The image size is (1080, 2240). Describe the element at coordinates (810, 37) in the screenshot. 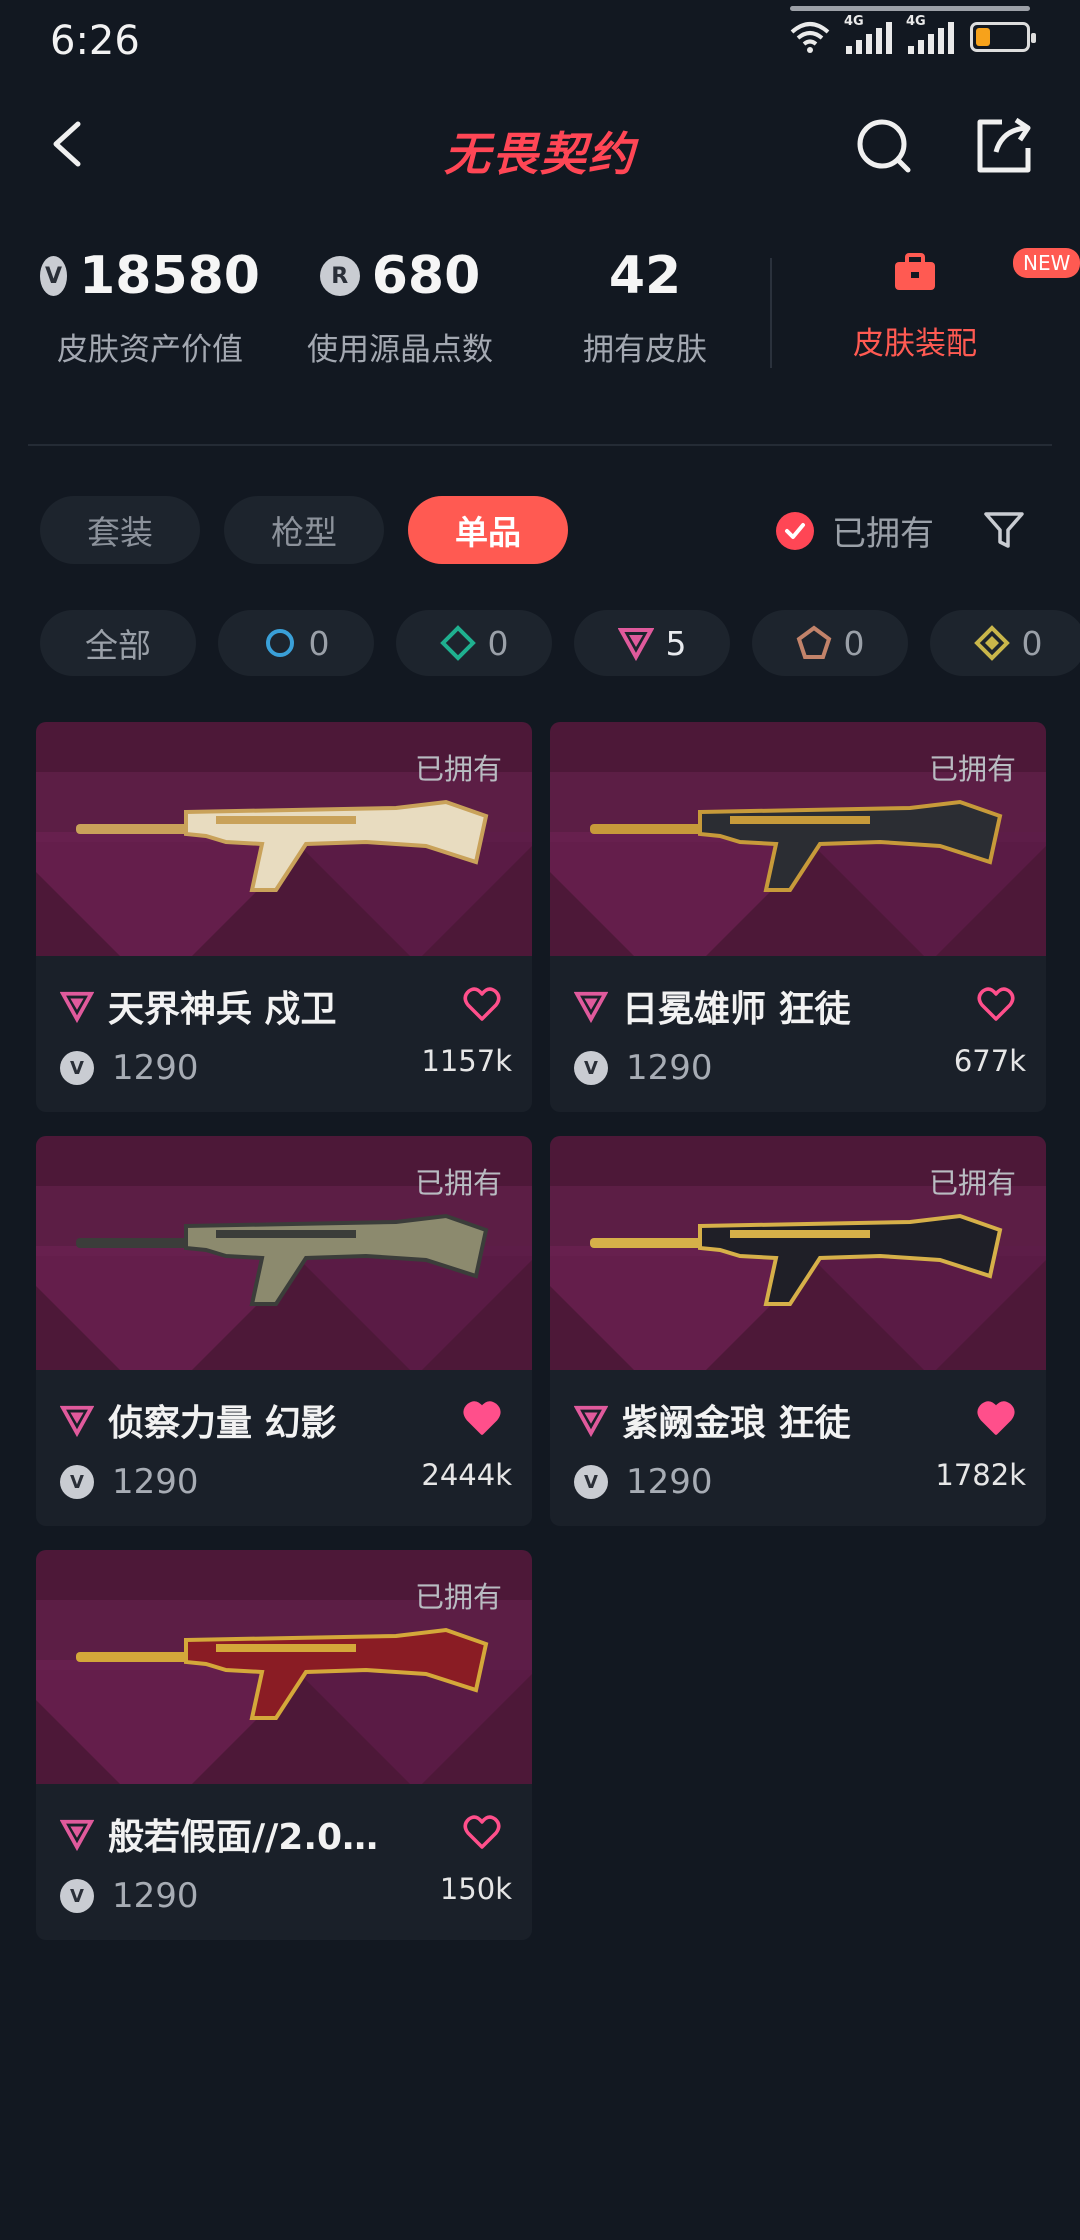

I see `wifi-icon` at that location.